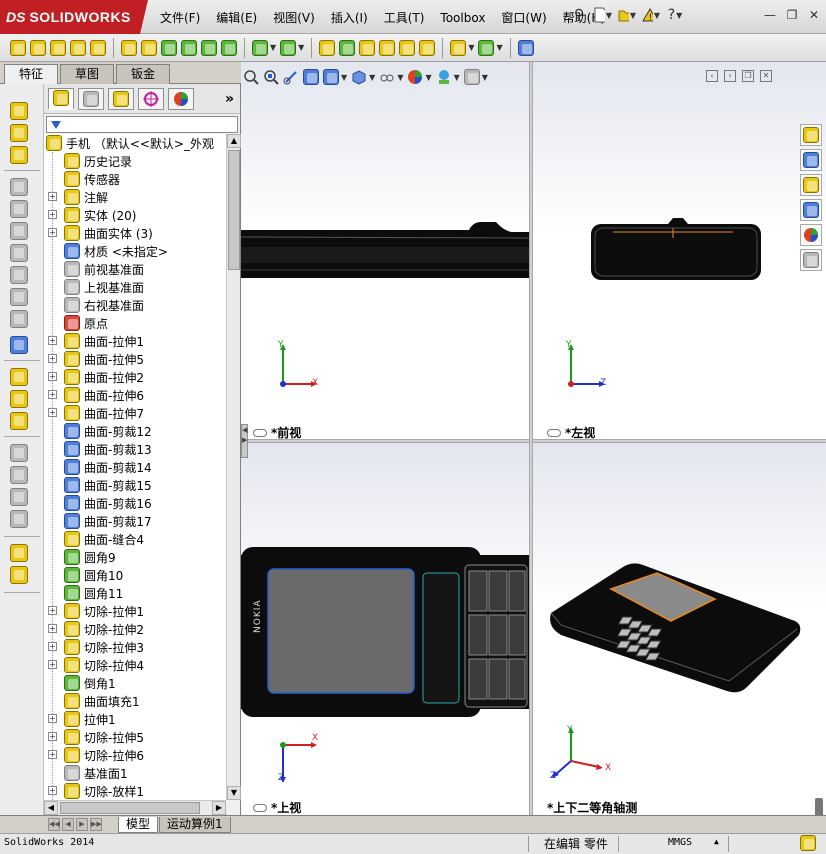 This screenshot has width=826, height=854. I want to click on solidworks-resources-icon, so click(811, 135).